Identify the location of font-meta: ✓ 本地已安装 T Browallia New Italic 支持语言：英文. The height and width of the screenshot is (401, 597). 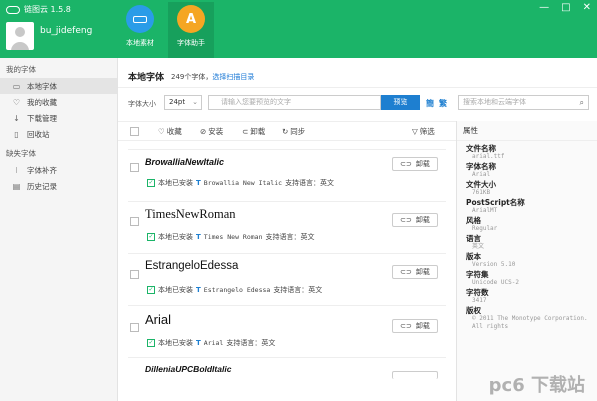
(241, 183).